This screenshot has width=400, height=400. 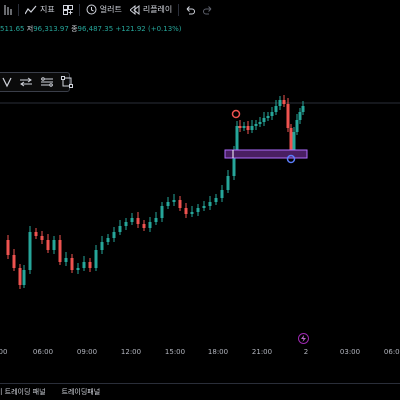 I want to click on time-tick-label: 2, so click(x=306, y=352).